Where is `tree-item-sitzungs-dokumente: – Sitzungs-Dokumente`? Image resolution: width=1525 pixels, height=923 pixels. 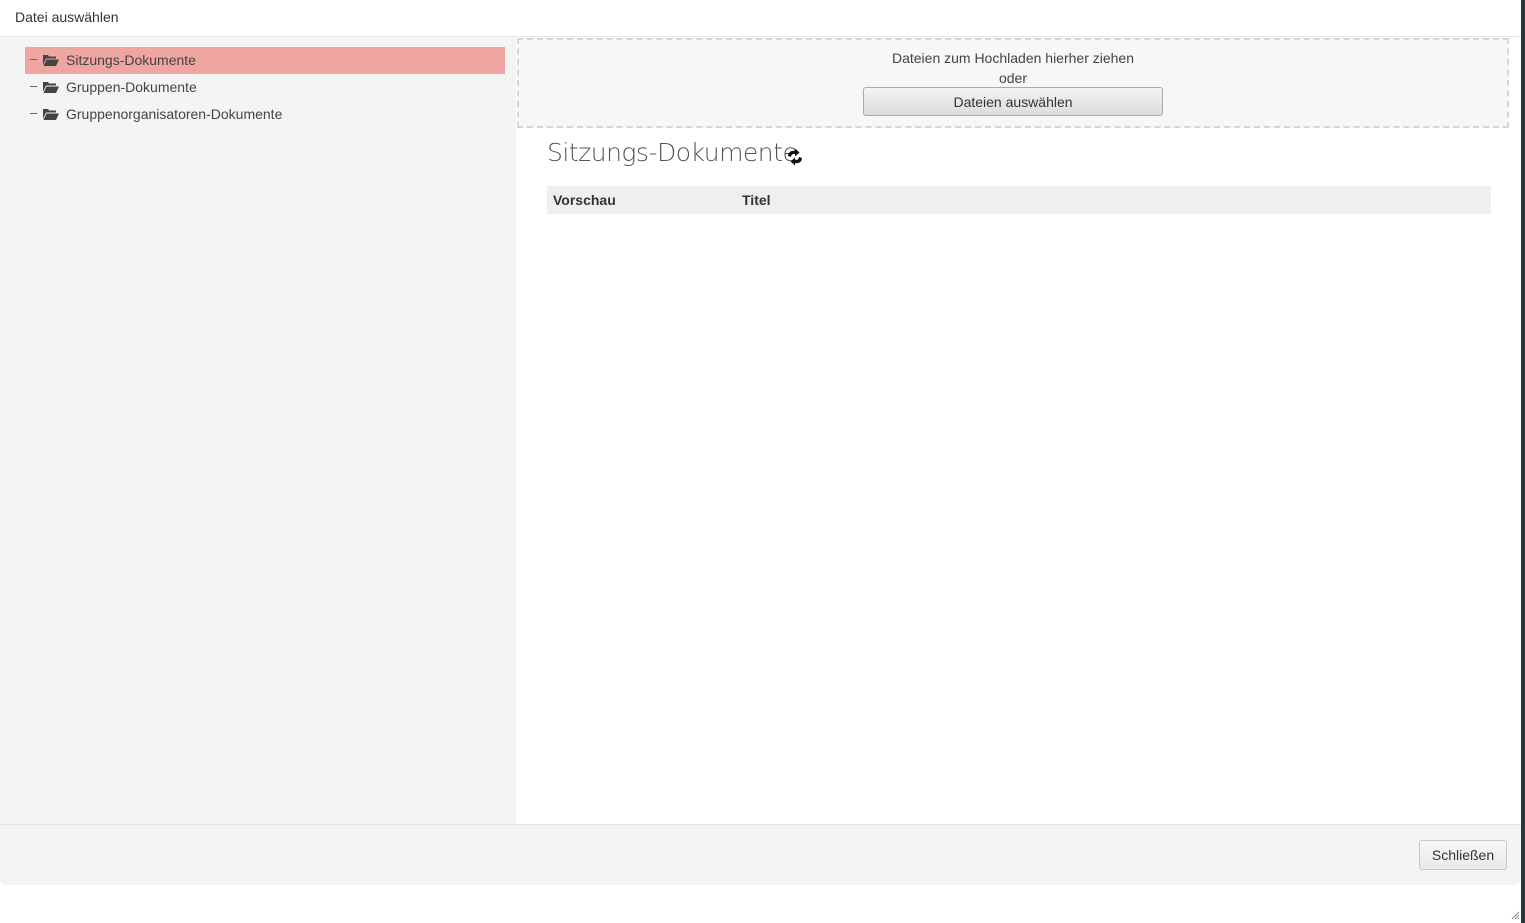 tree-item-sitzungs-dokumente: – Sitzungs-Dokumente is located at coordinates (265, 60).